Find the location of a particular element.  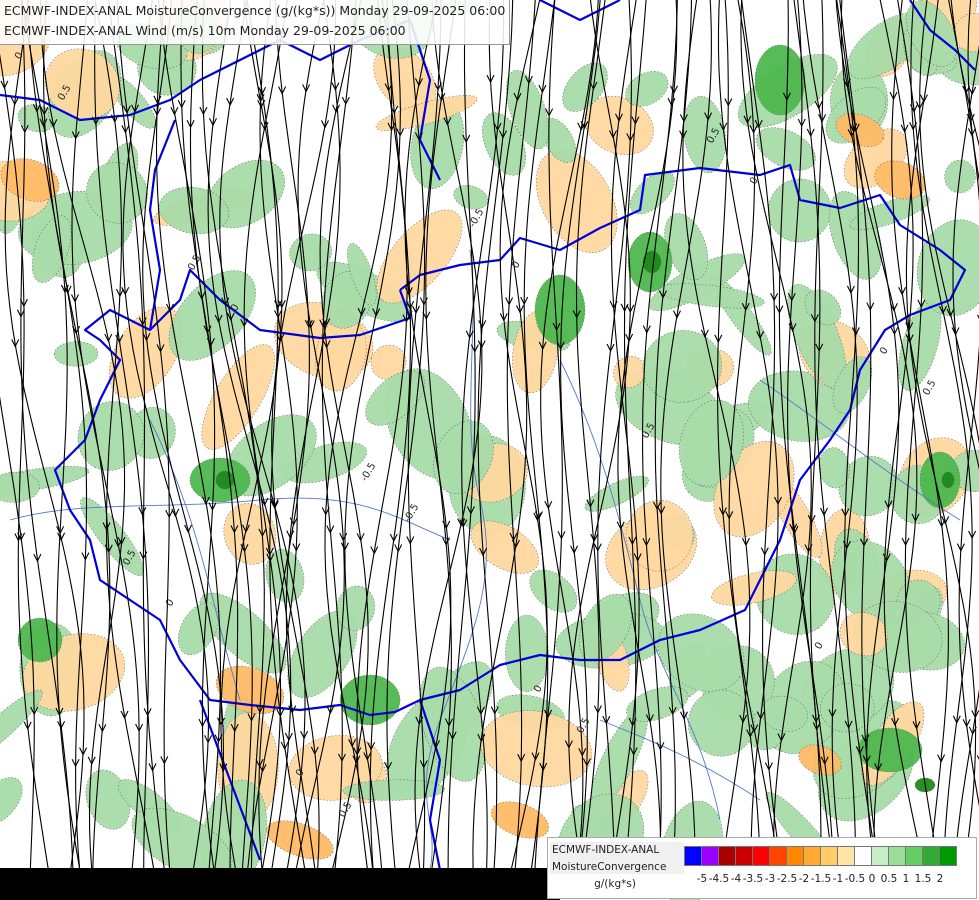

wind-streamline is located at coordinates (949, 435).